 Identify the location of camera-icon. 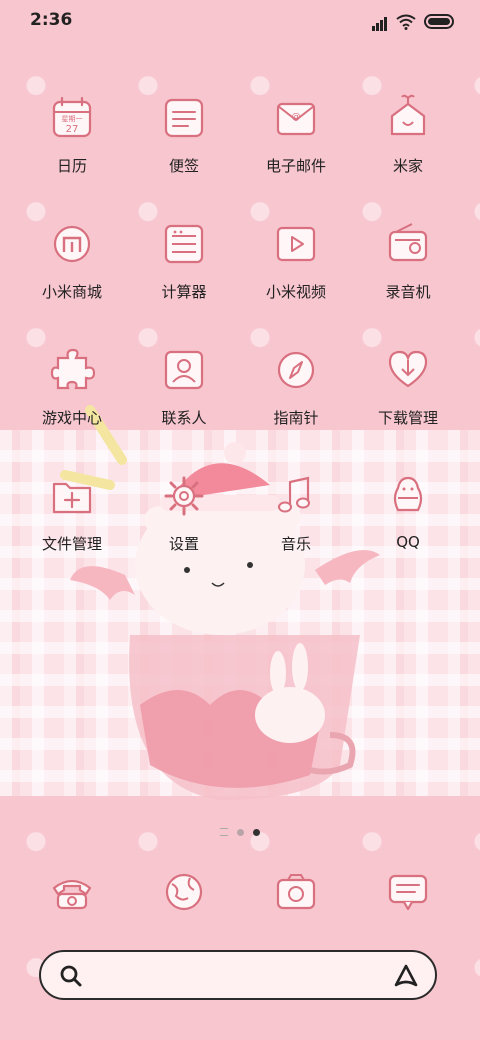
(296, 892).